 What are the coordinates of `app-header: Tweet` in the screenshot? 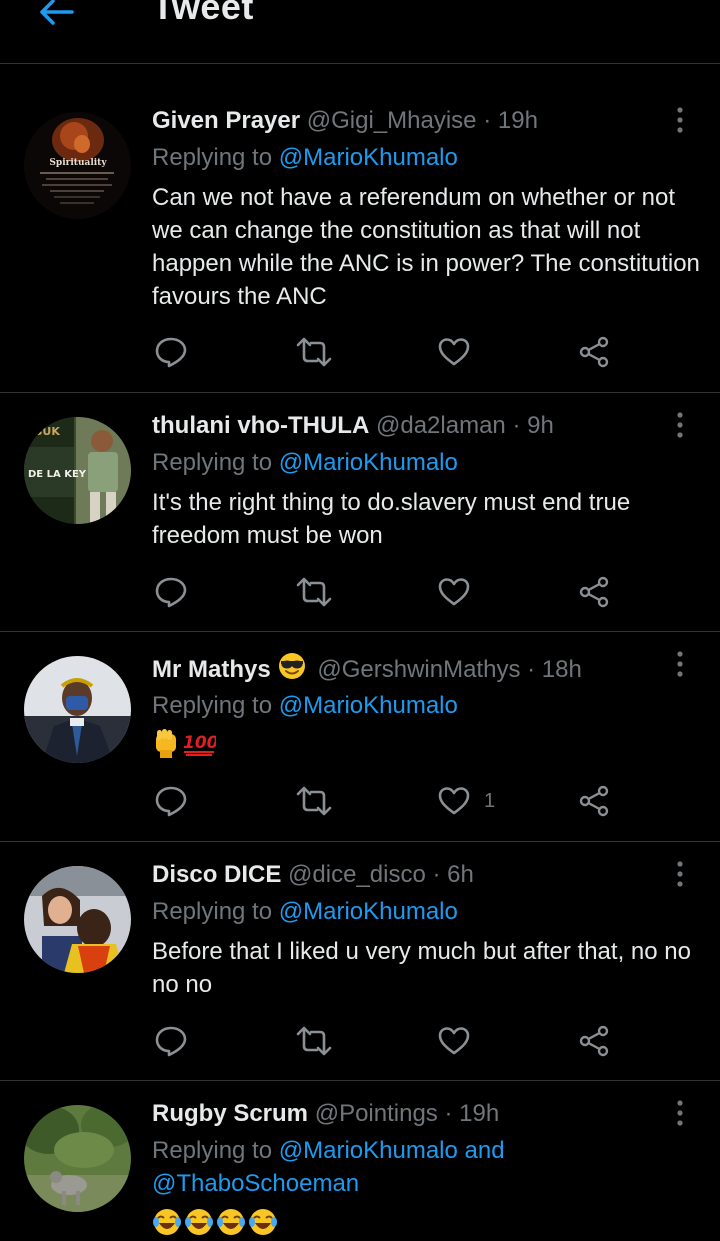 It's located at (360, 32).